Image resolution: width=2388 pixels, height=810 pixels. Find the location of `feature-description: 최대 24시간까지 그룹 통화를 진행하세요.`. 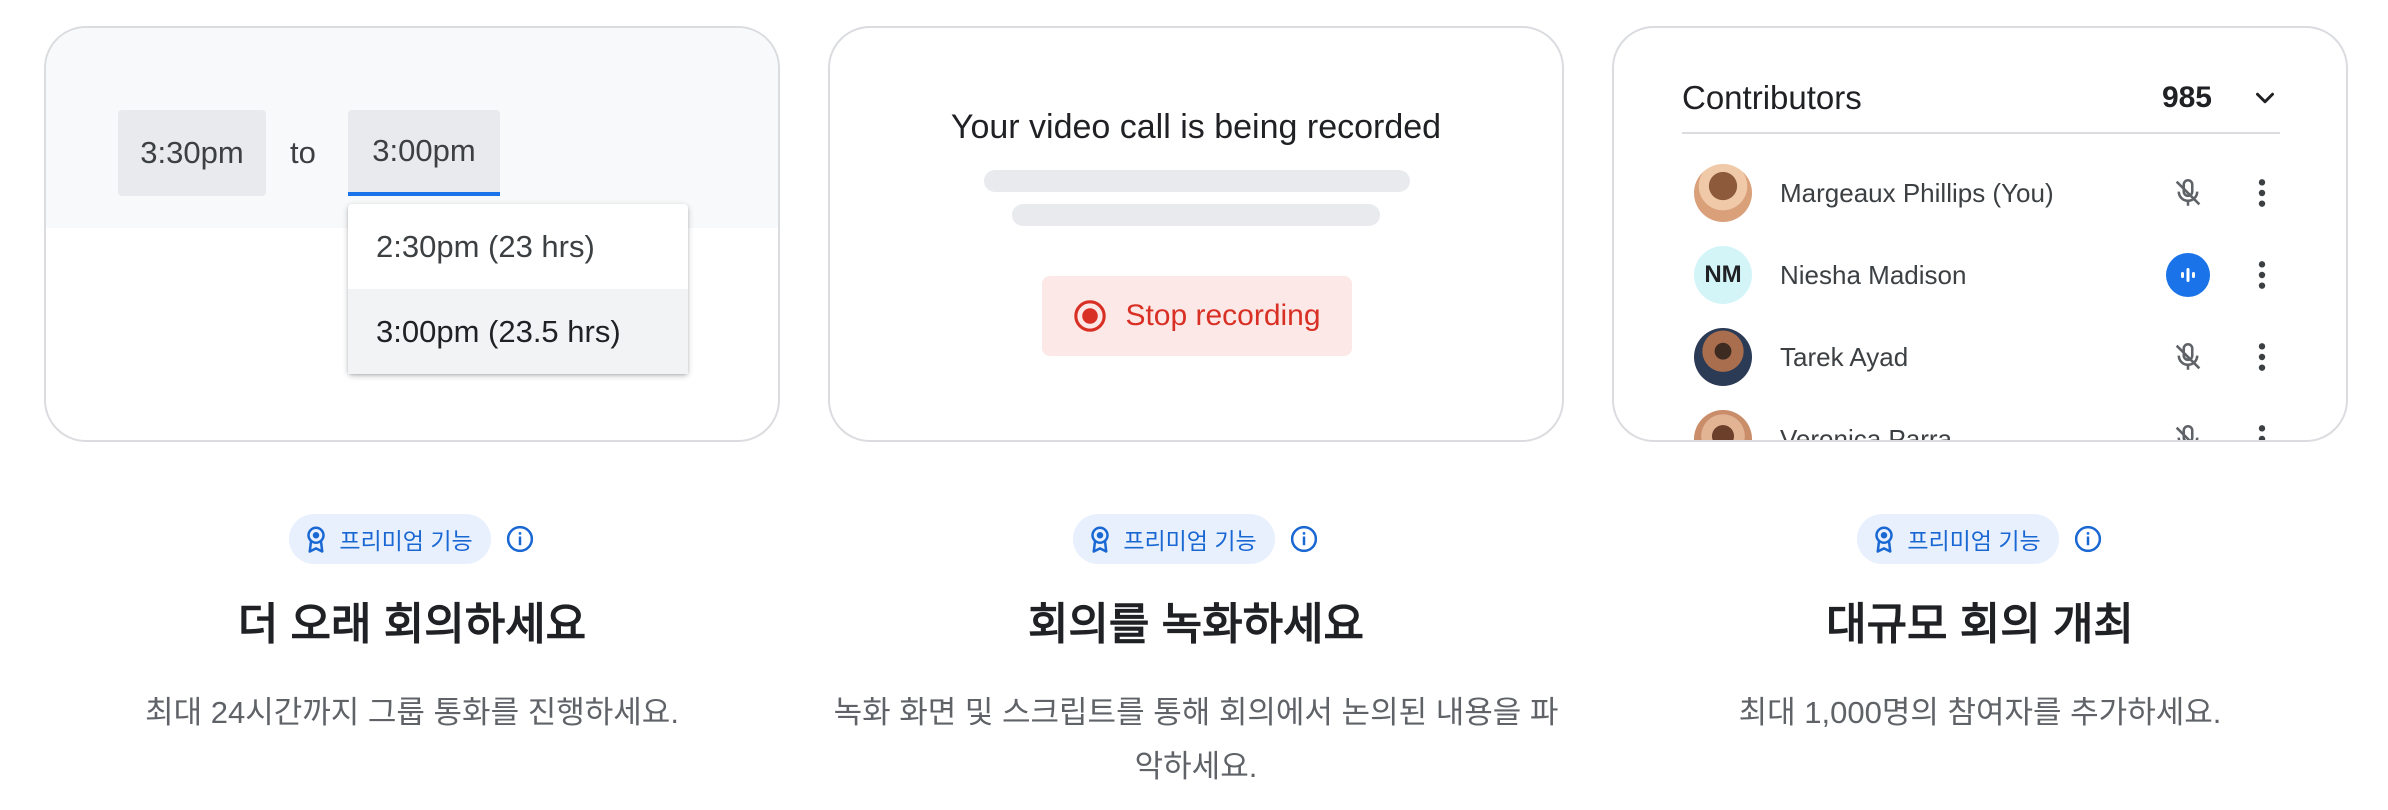

feature-description: 최대 24시간까지 그룹 통화를 진행하세요. is located at coordinates (412, 712).